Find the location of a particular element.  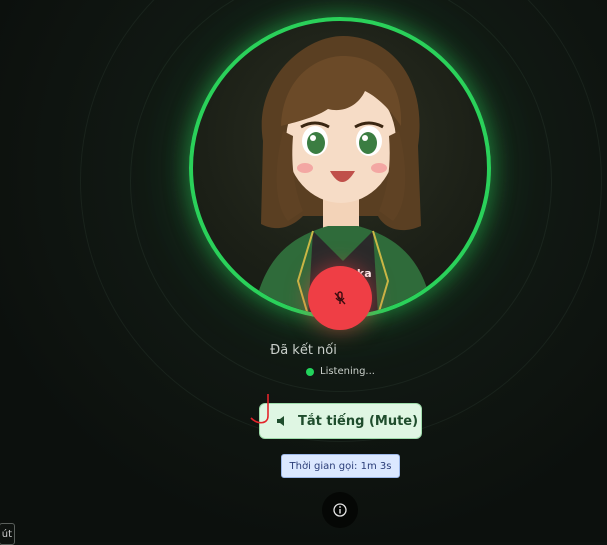

mic-off-icon is located at coordinates (340, 298).